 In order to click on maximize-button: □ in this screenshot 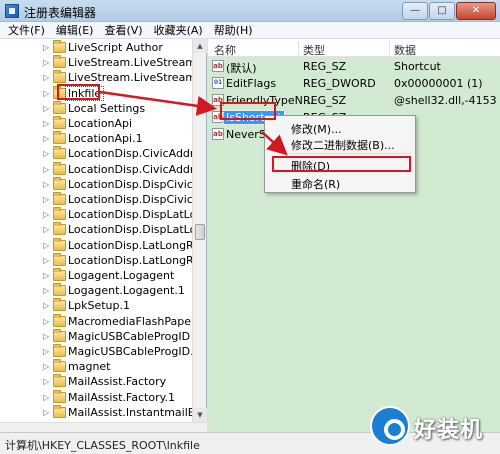, I will do `click(442, 11)`.